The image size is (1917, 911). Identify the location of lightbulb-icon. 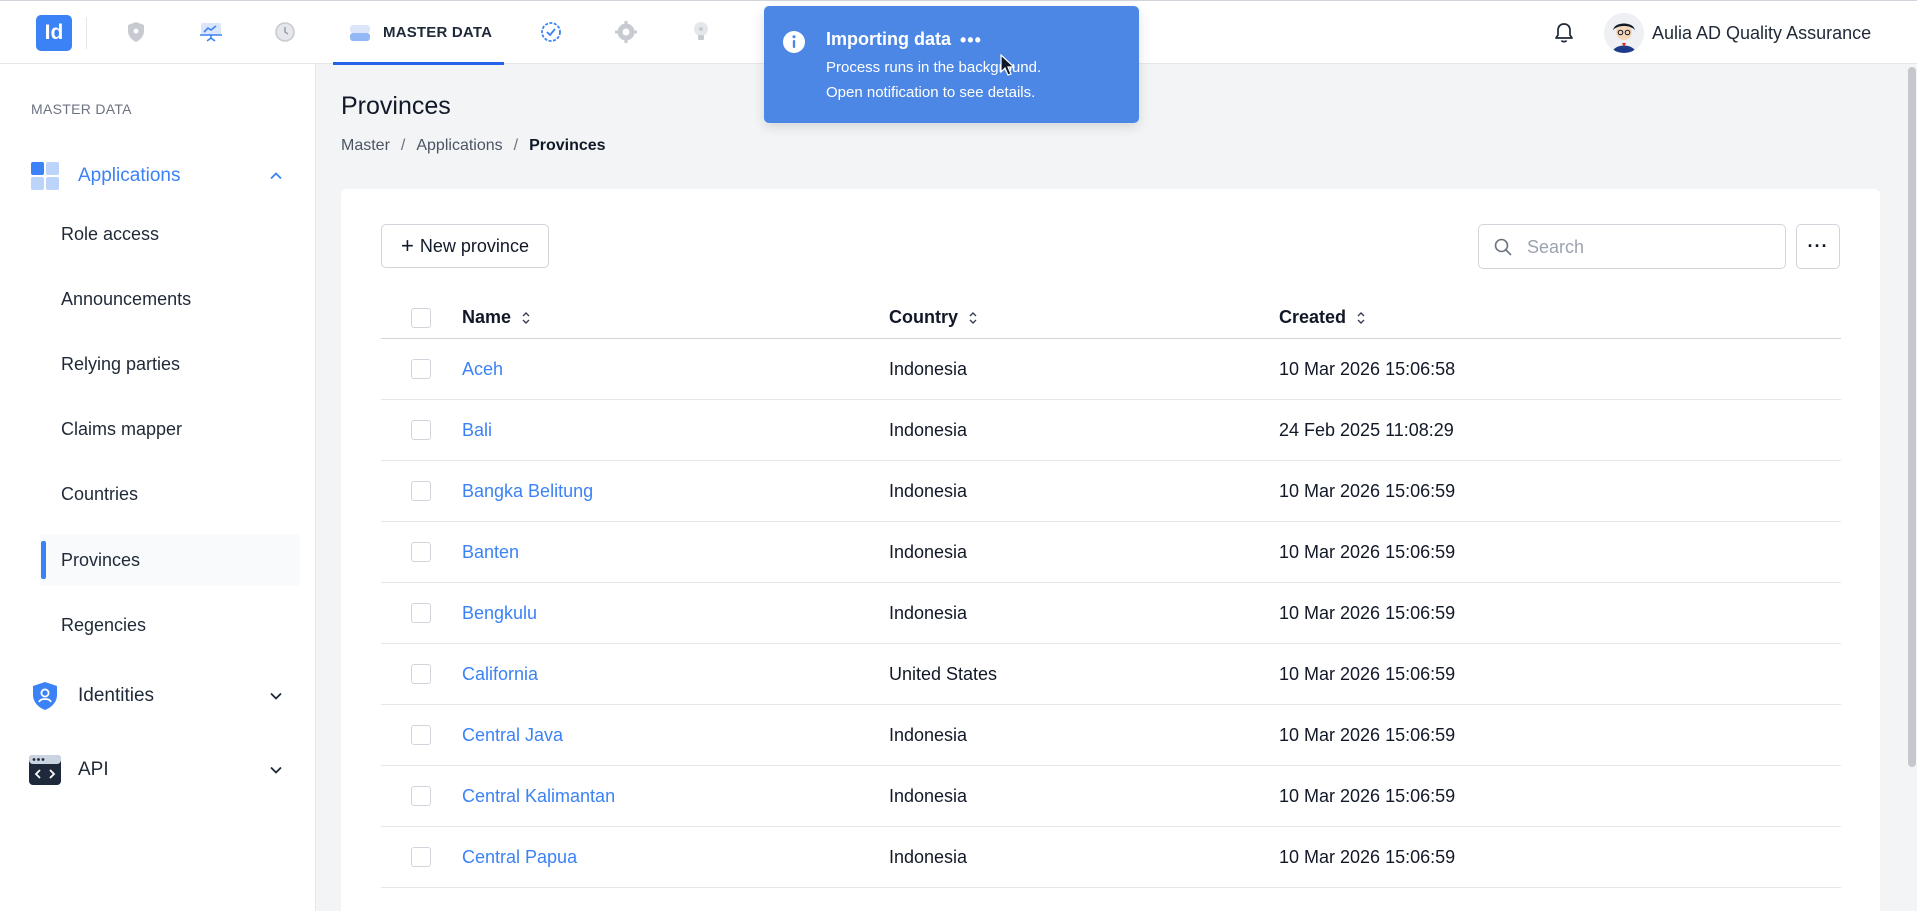
(701, 32).